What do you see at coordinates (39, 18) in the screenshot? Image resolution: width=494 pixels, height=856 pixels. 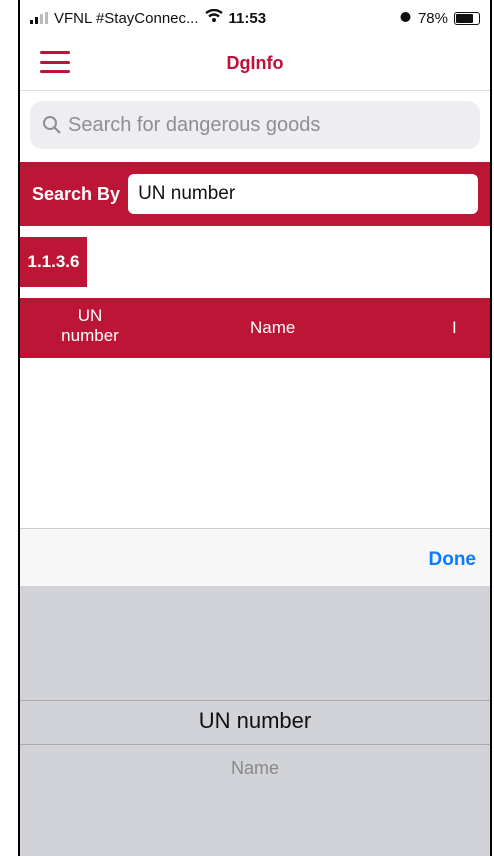 I see `signal-icon` at bounding box center [39, 18].